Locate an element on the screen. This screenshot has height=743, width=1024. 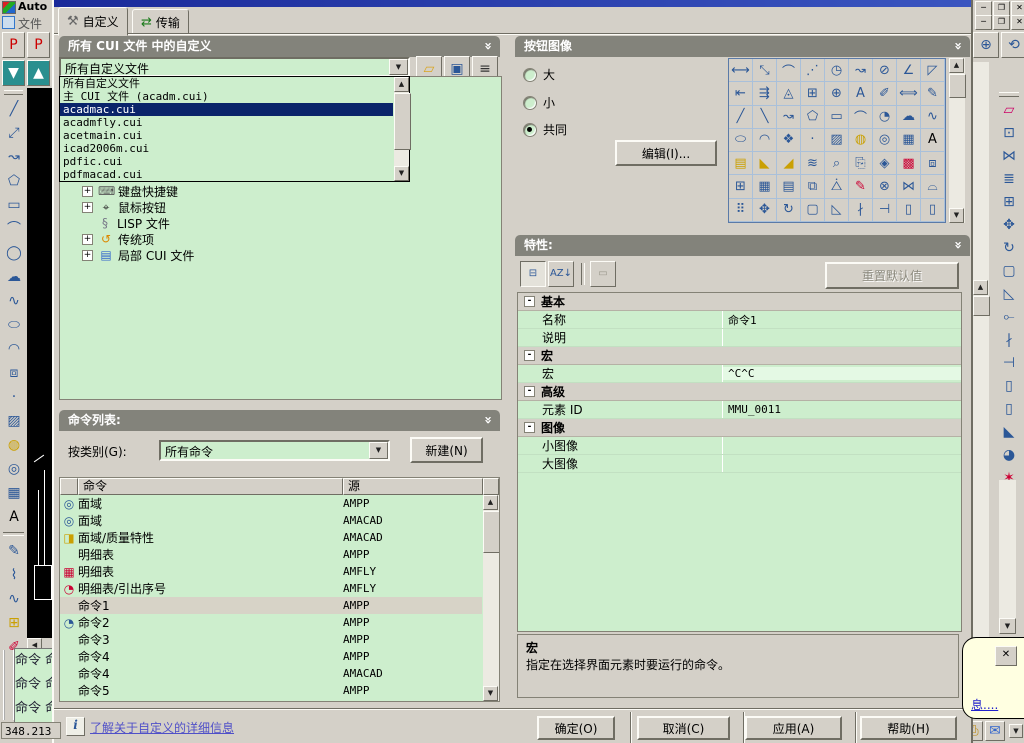
radio-small-button is located at coordinates (530, 102).